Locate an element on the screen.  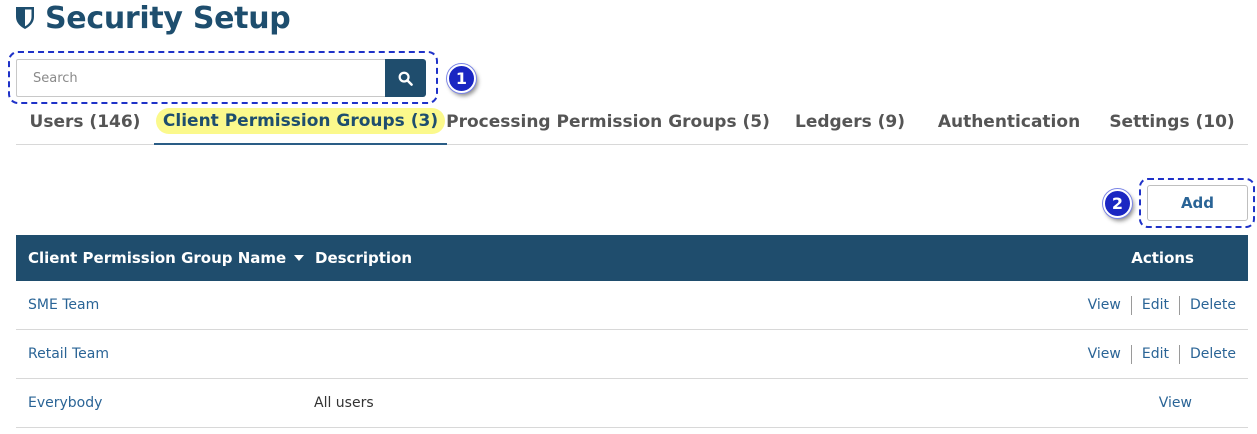
column-header-name: Client Permission Group Name is located at coordinates (166, 258).